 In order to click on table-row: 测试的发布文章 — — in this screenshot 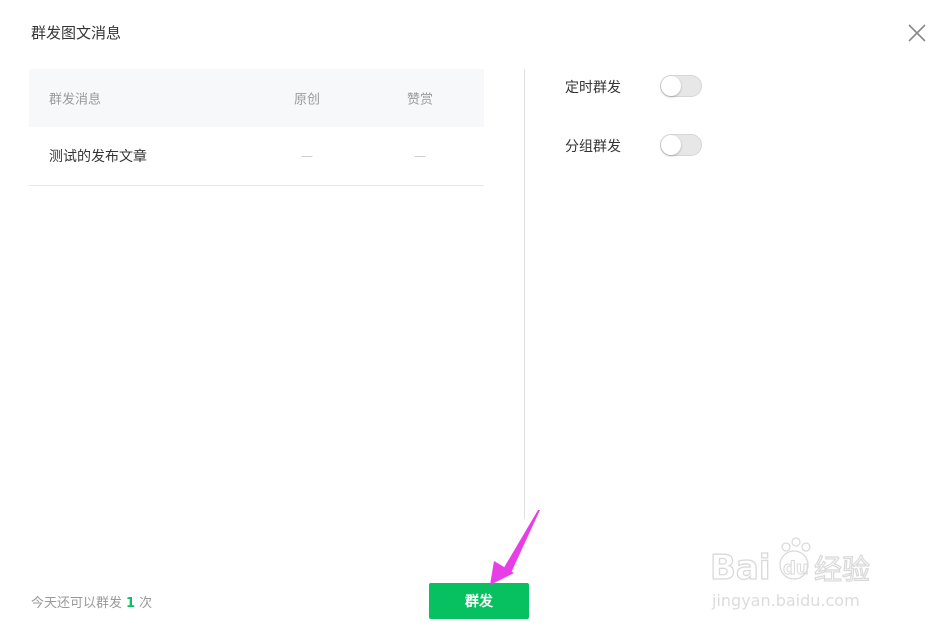, I will do `click(256, 156)`.